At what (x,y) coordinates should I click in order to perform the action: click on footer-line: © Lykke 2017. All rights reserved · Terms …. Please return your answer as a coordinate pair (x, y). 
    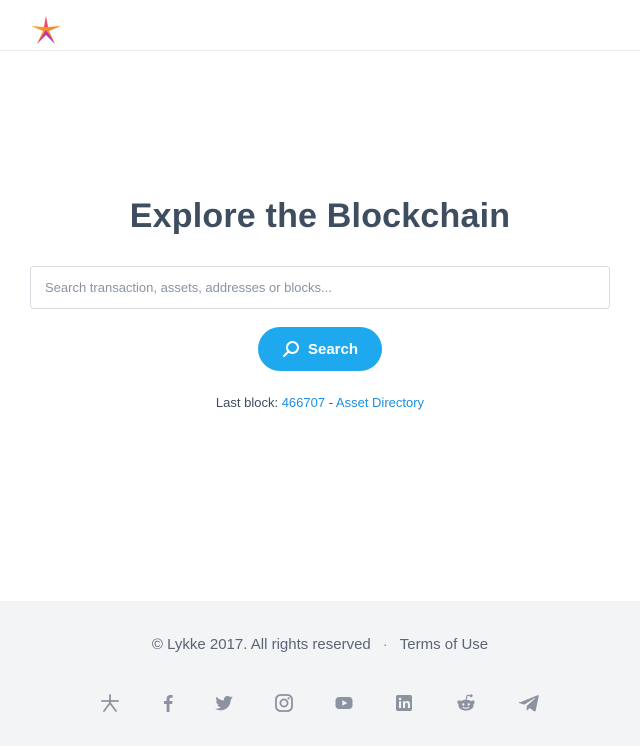
    Looking at the image, I should click on (320, 644).